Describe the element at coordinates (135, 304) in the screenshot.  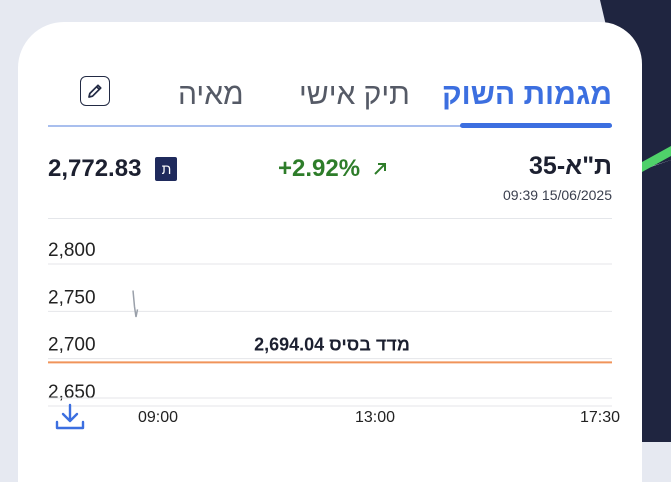
I see `series-line` at that location.